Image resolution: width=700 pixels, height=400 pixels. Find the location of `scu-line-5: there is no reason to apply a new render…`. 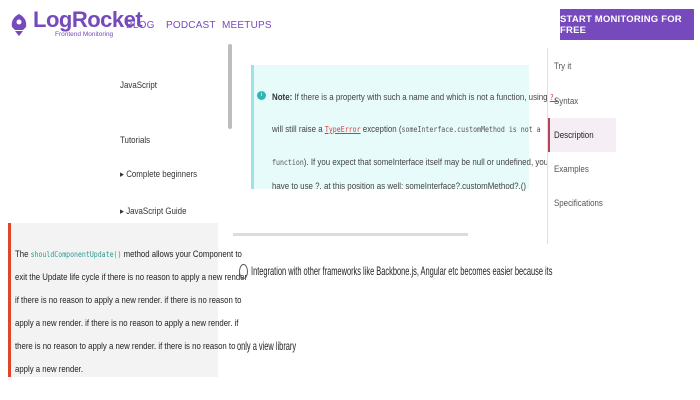

scu-line-5: there is no reason to apply a new render… is located at coordinates (125, 346).